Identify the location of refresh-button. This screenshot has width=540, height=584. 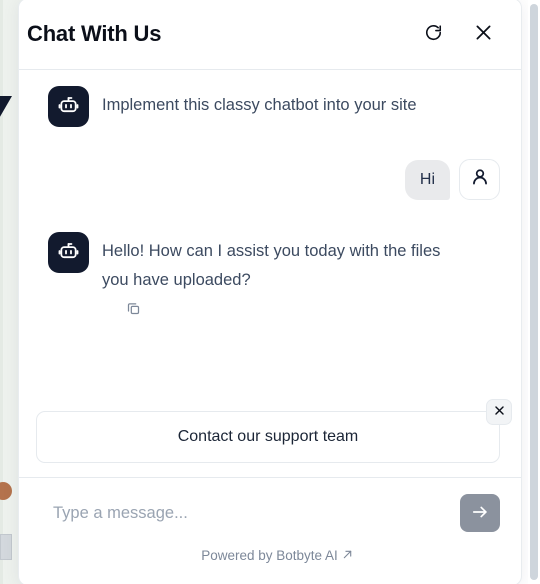
(433, 34).